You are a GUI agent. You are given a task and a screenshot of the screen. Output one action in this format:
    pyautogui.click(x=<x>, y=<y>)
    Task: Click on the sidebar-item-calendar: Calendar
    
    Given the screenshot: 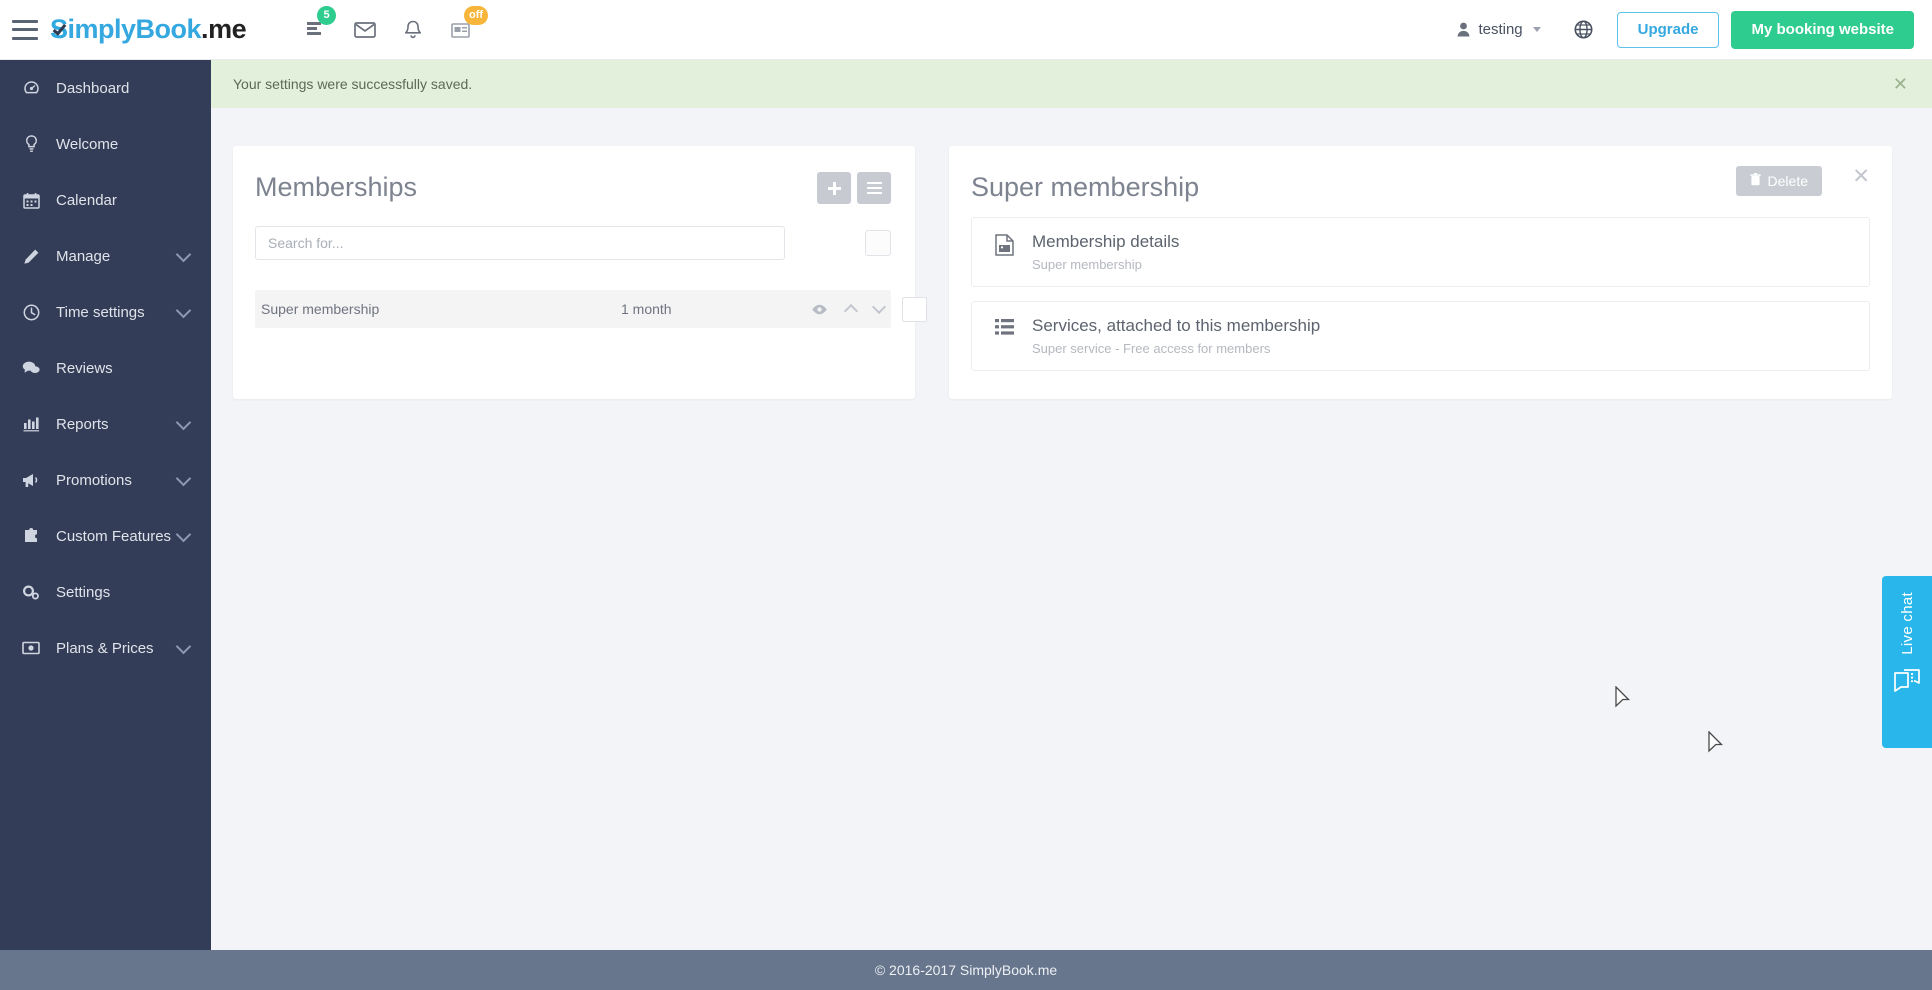 What is the action you would take?
    pyautogui.click(x=105, y=200)
    